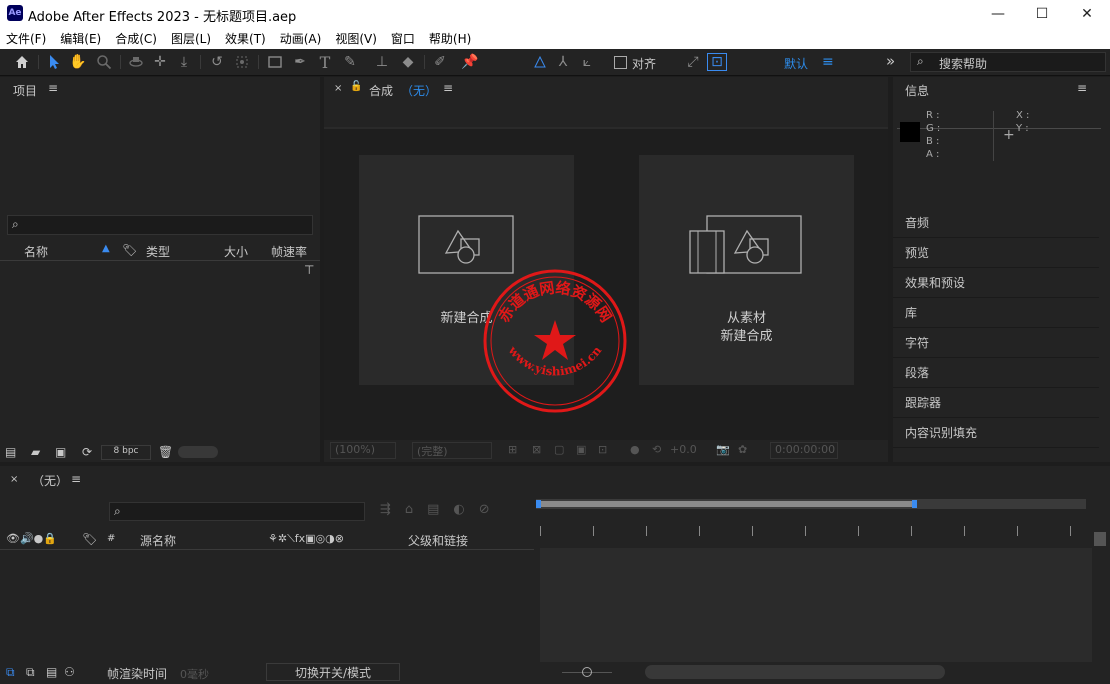 This screenshot has width=1110, height=684. I want to click on interpret-footage-icon: ▤, so click(10, 452).